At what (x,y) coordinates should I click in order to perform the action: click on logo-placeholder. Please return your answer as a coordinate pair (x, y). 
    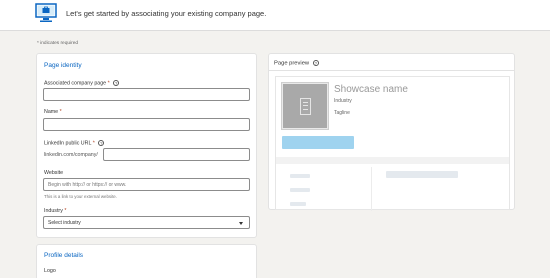
    Looking at the image, I should click on (305, 106).